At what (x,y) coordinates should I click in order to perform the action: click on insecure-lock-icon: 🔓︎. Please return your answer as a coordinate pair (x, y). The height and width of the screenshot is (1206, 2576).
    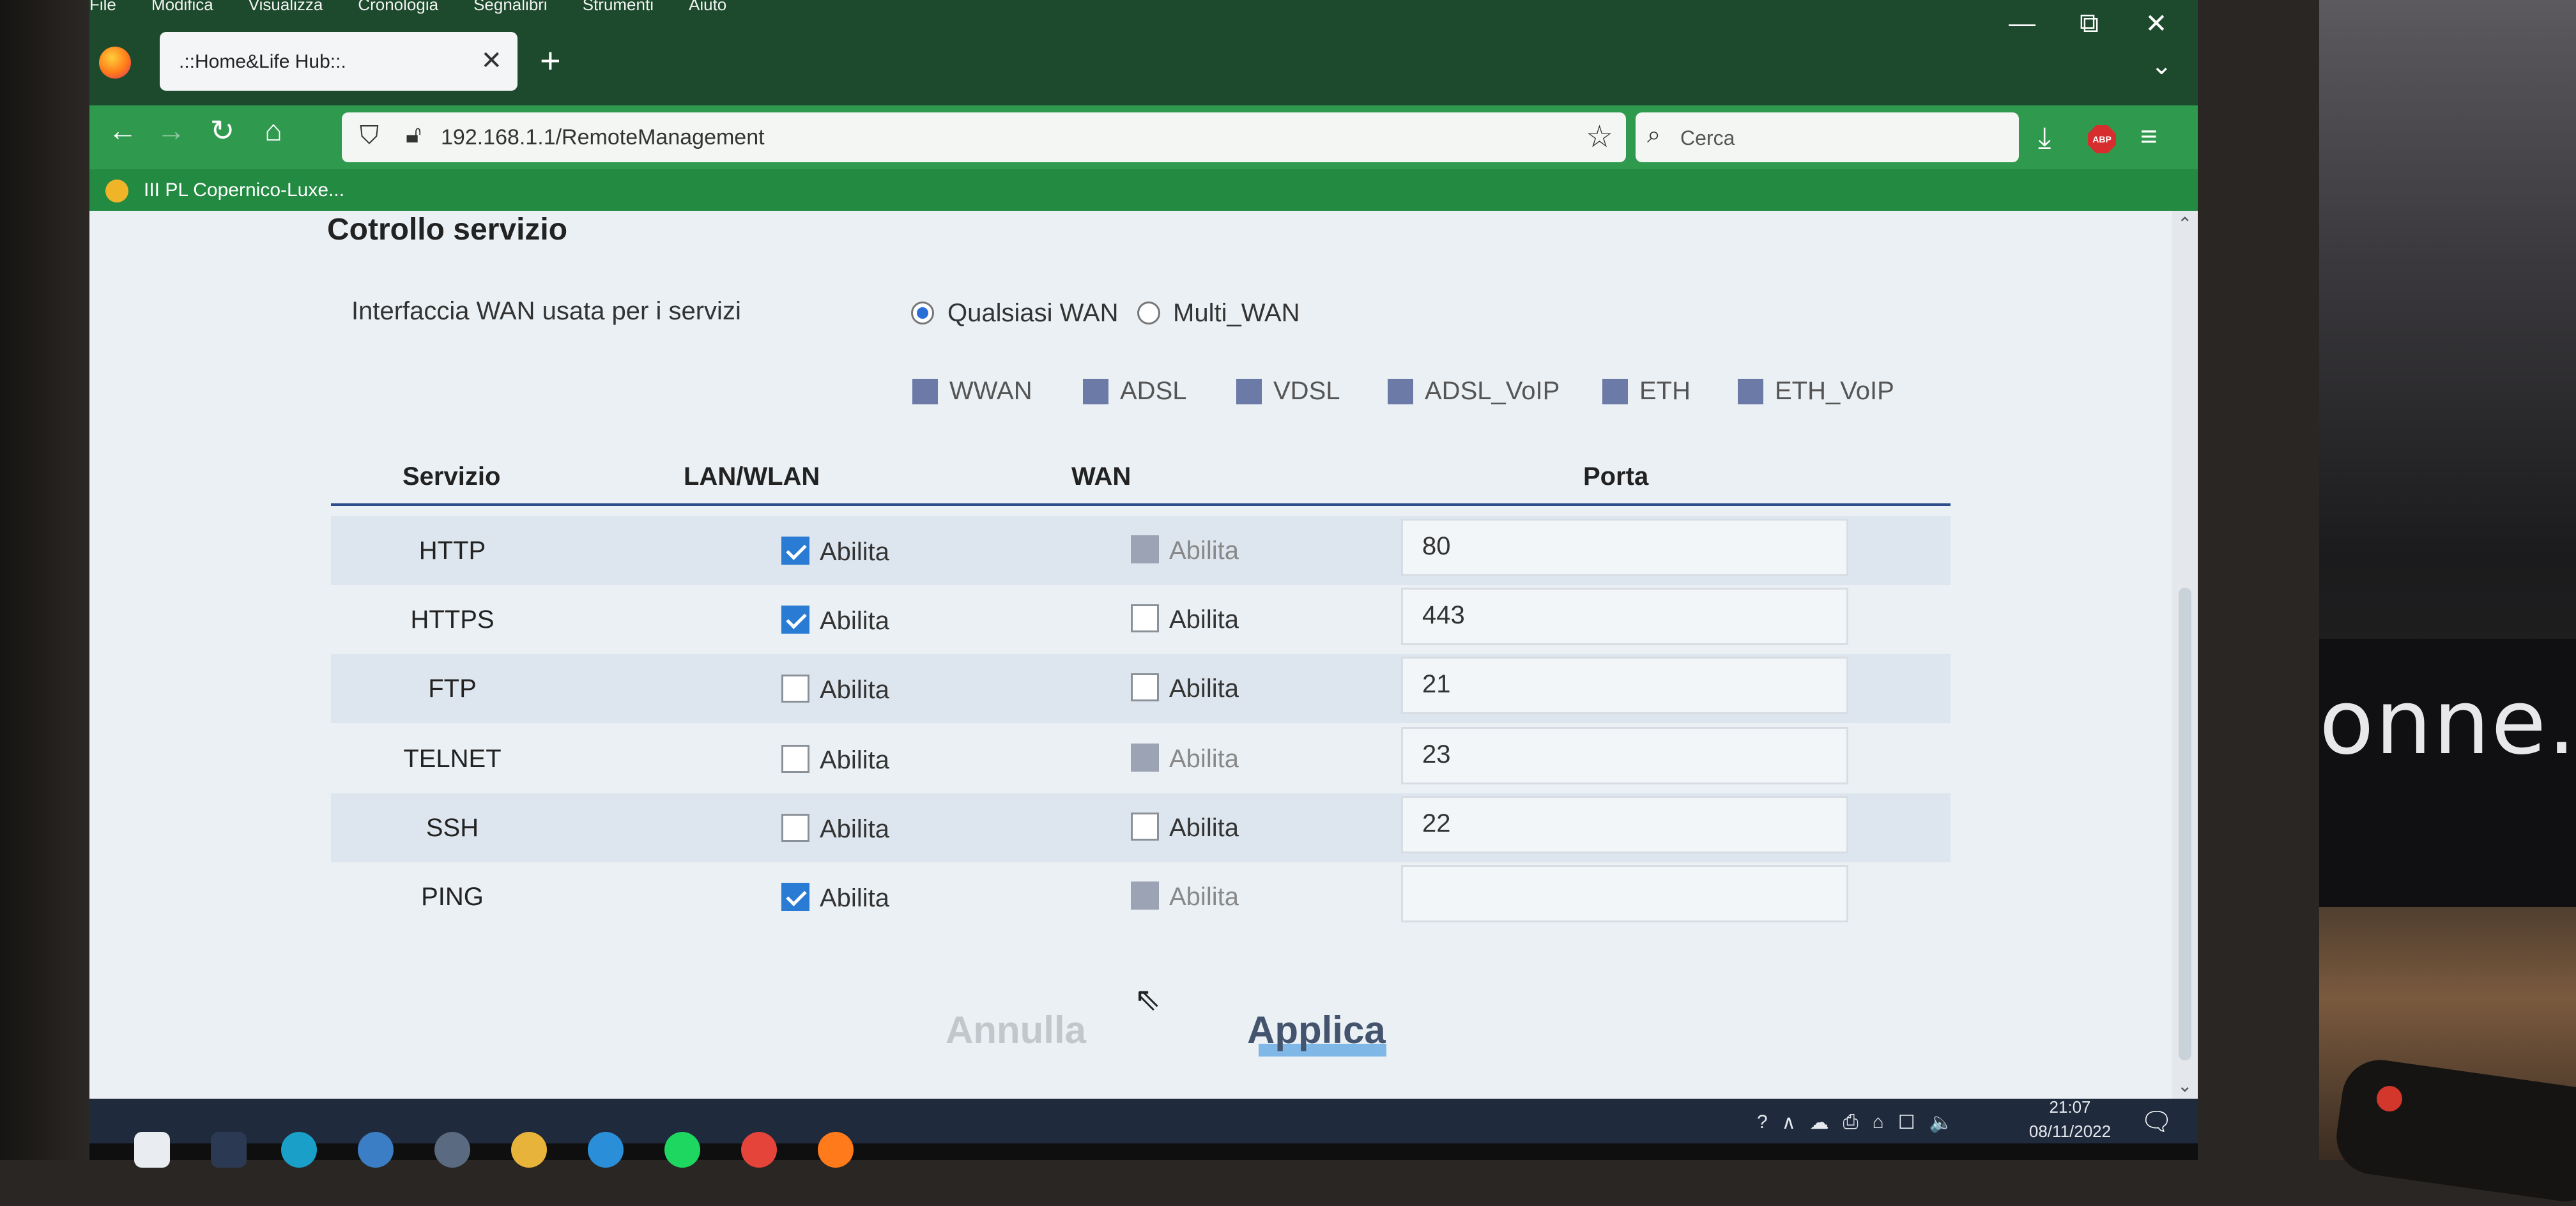
    Looking at the image, I should click on (414, 135).